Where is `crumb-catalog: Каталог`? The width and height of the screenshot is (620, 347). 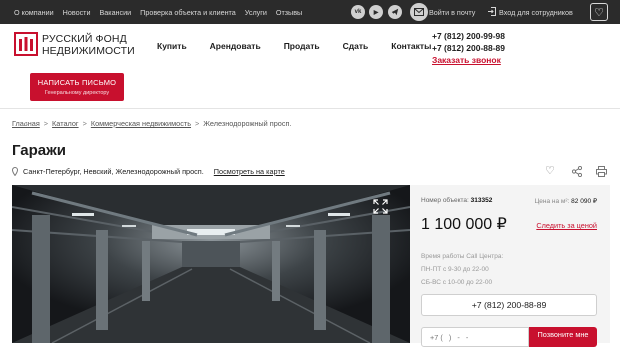 crumb-catalog: Каталог is located at coordinates (65, 123).